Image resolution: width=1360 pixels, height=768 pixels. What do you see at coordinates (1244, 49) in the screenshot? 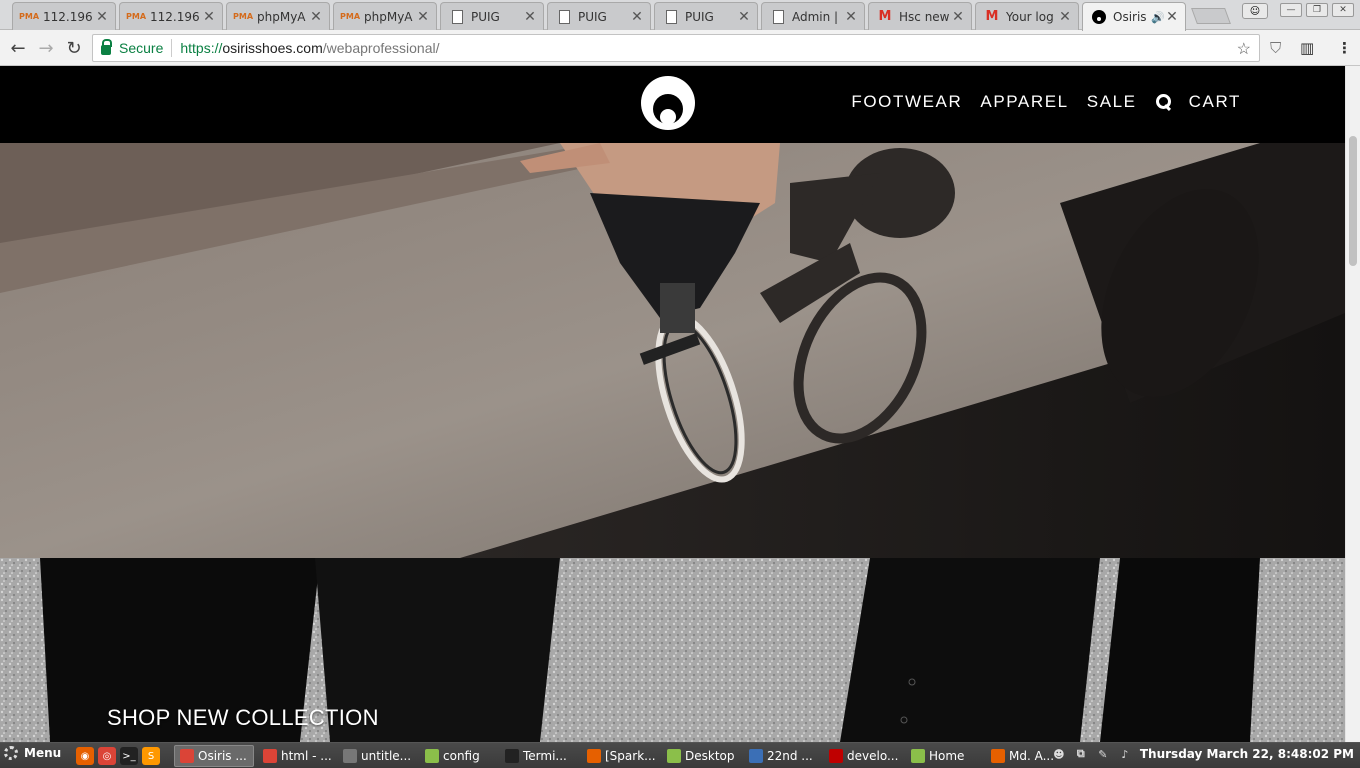
I see `bookmark-star-icon: ☆` at bounding box center [1244, 49].